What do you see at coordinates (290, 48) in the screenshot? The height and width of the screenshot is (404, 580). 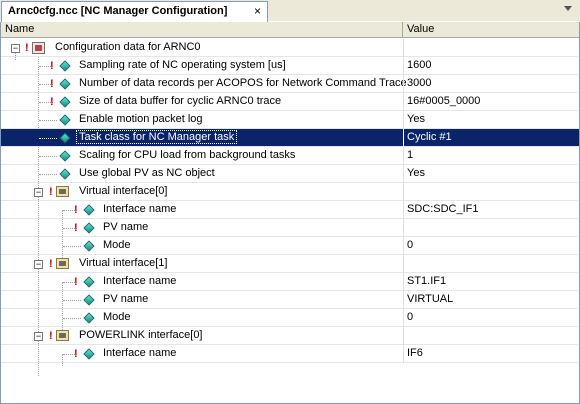 I see `tree-row-root: − ! Configuration data for ARNC0` at bounding box center [290, 48].